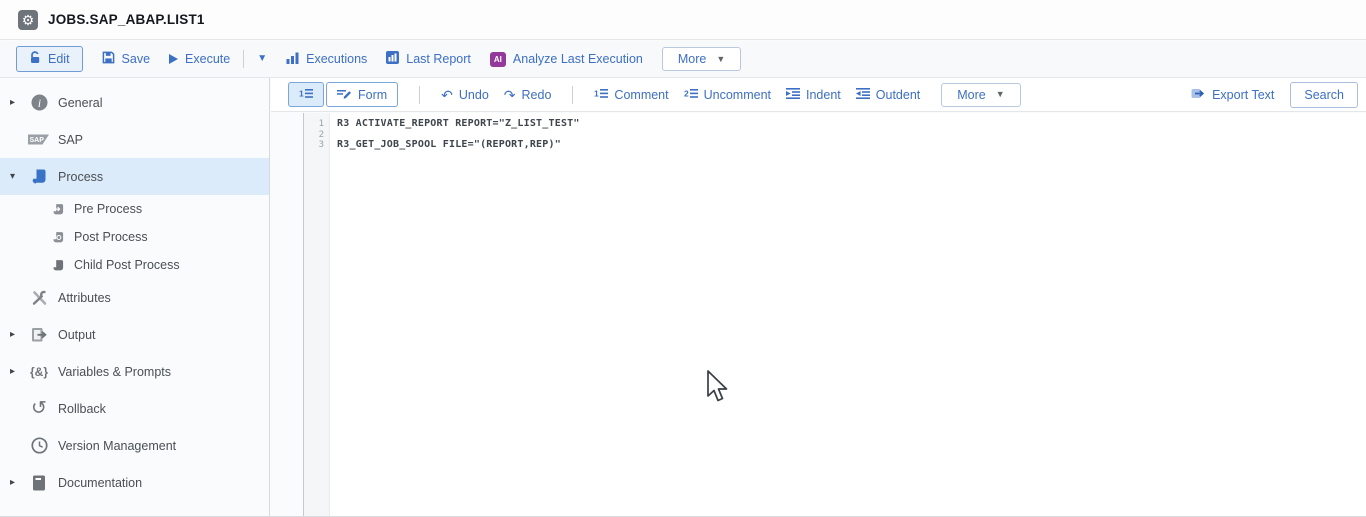  I want to click on sidebar-item-process: ▾ Process, so click(134, 176).